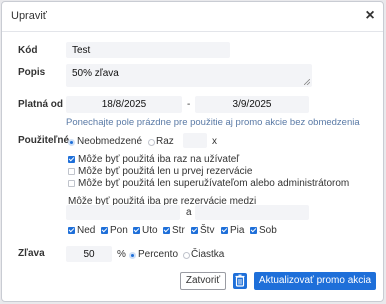 This screenshot has width=386, height=304. What do you see at coordinates (165, 171) in the screenshot?
I see `option-first-reservation-label: Môže byť použitá len u prvej rezervácie` at bounding box center [165, 171].